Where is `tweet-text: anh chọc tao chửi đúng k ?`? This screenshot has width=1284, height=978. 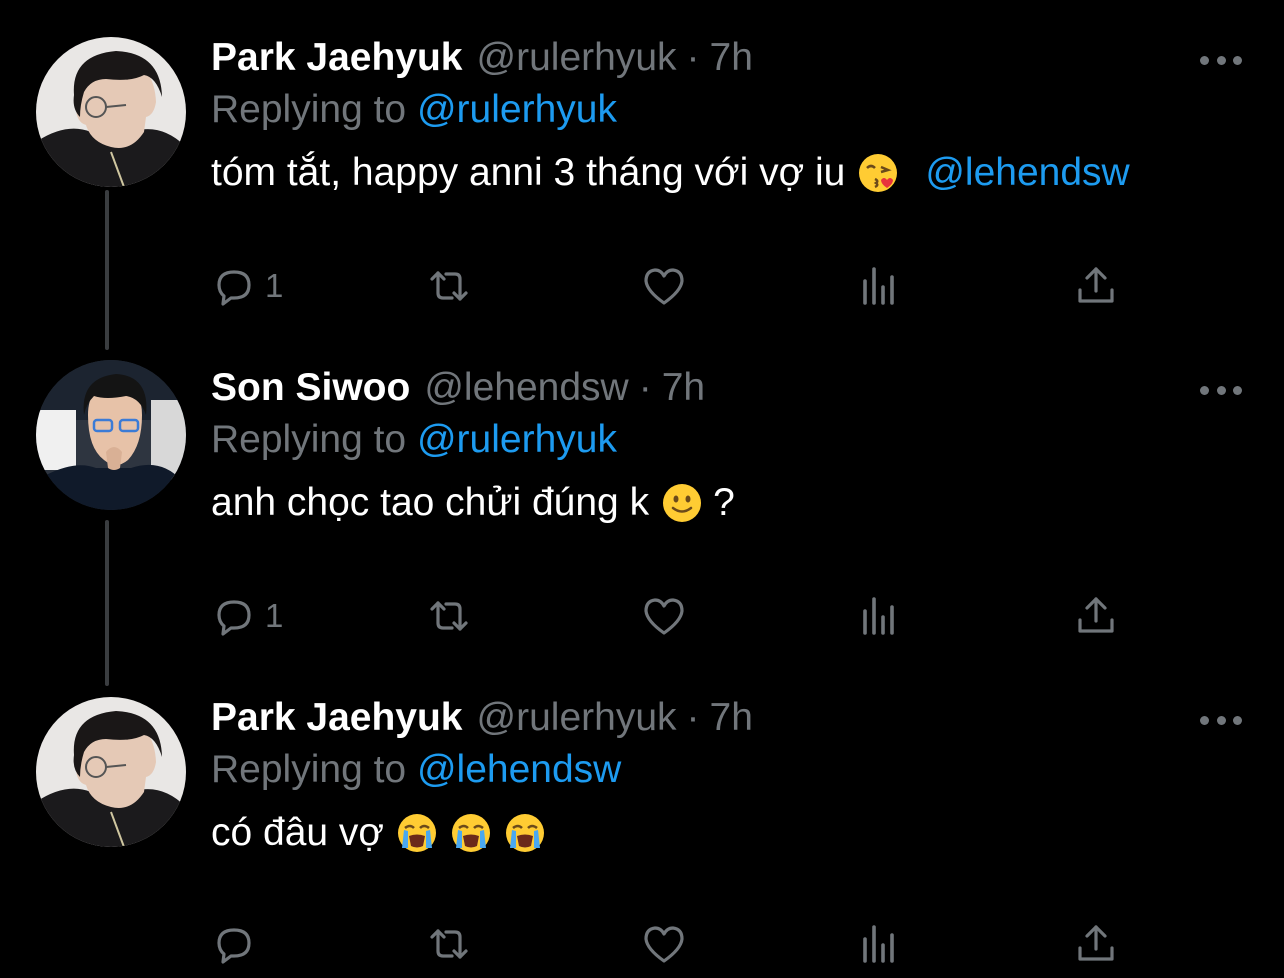
tweet-text: anh chọc tao chửi đúng k ? is located at coordinates (473, 503).